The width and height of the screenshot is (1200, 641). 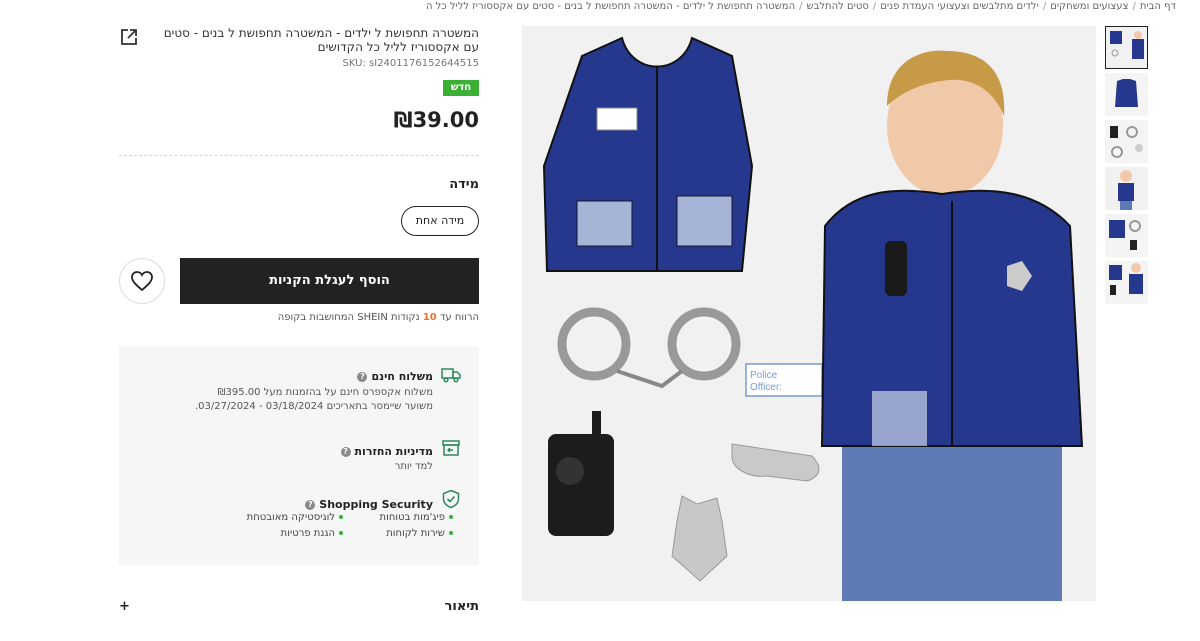 I want to click on divider, so click(x=299, y=155).